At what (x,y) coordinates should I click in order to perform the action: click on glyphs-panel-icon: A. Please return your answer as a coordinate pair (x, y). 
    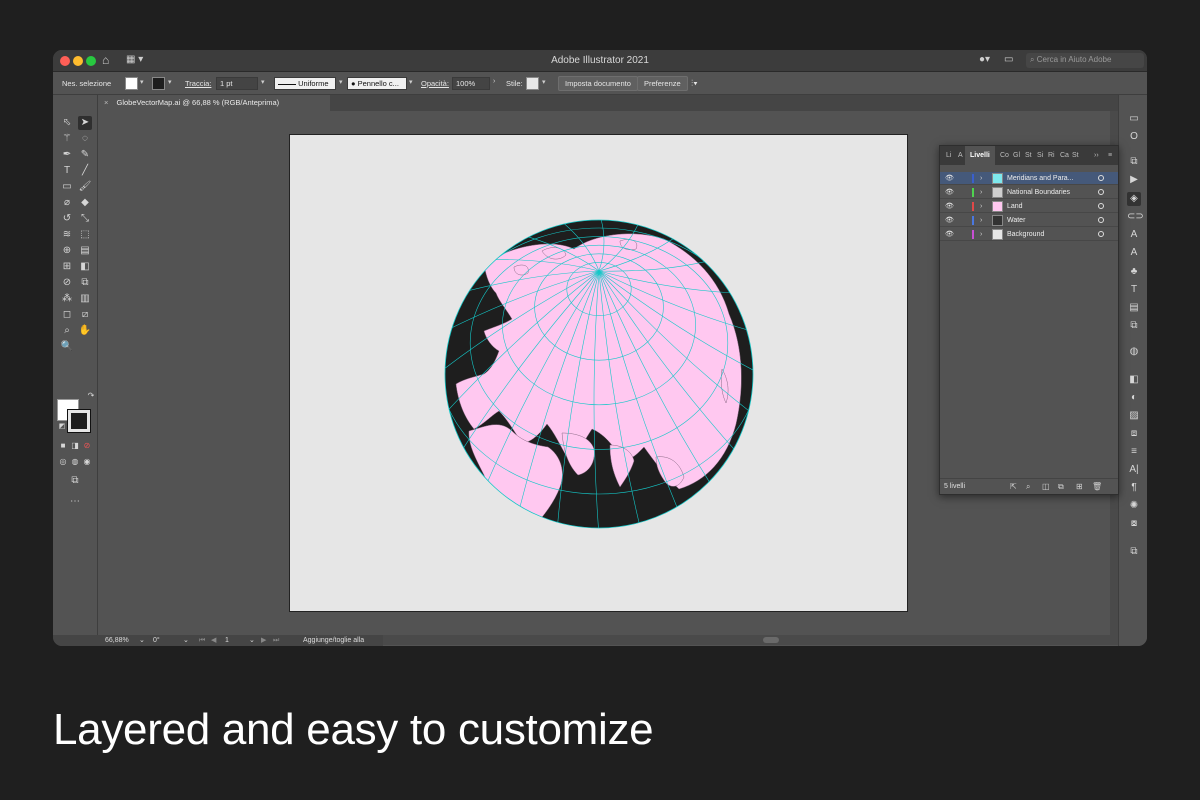
    Looking at the image, I should click on (1134, 235).